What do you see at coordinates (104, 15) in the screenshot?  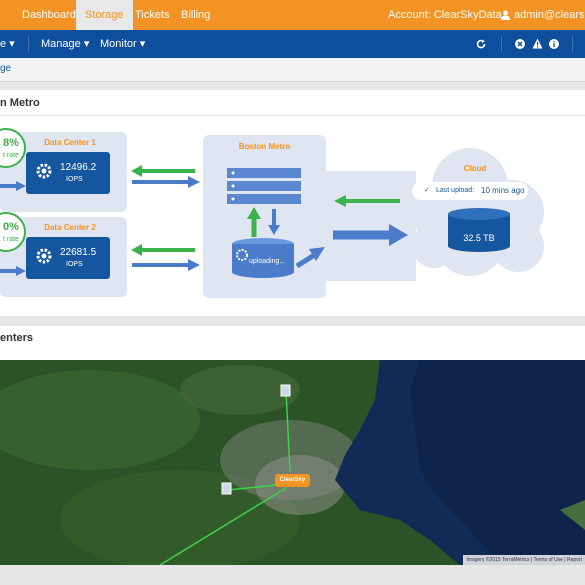 I see `tab-storage: Storage` at bounding box center [104, 15].